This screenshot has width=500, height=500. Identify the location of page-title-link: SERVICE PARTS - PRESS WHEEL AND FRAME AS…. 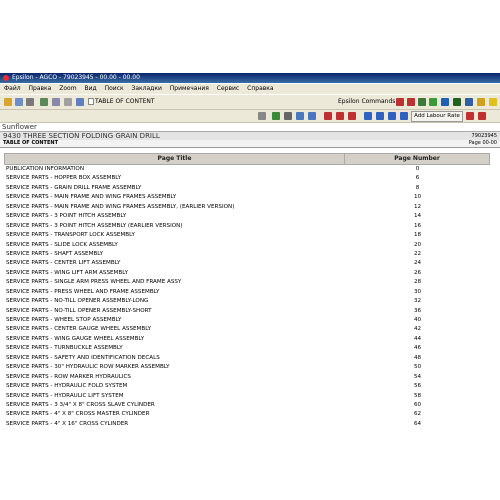
(174, 292).